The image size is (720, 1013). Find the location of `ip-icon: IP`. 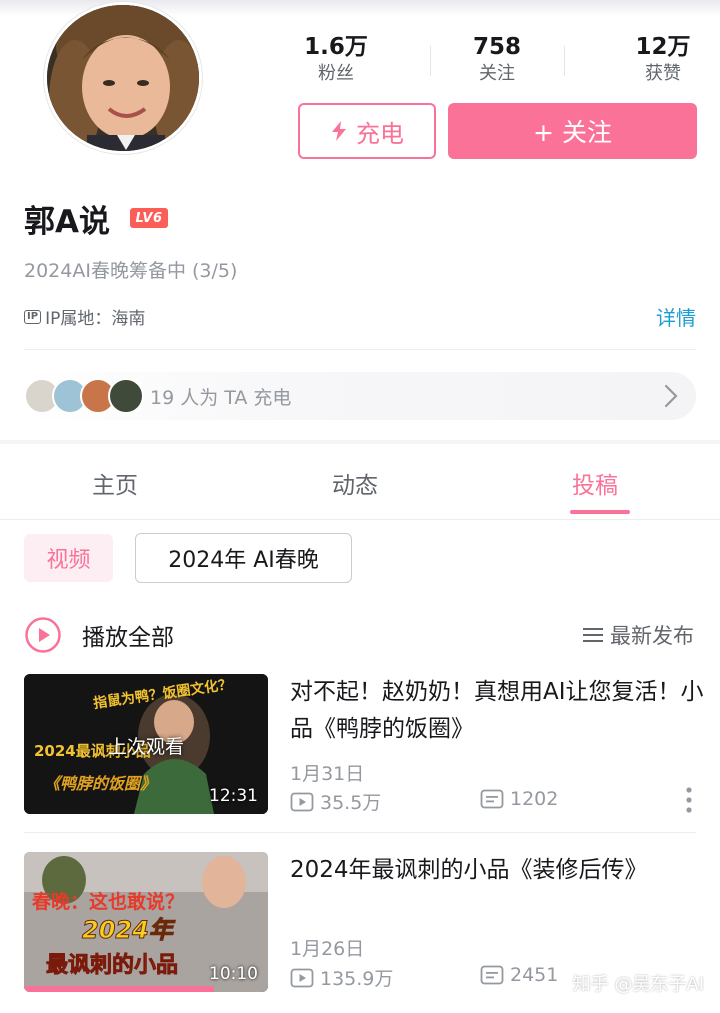

ip-icon: IP is located at coordinates (33, 316).